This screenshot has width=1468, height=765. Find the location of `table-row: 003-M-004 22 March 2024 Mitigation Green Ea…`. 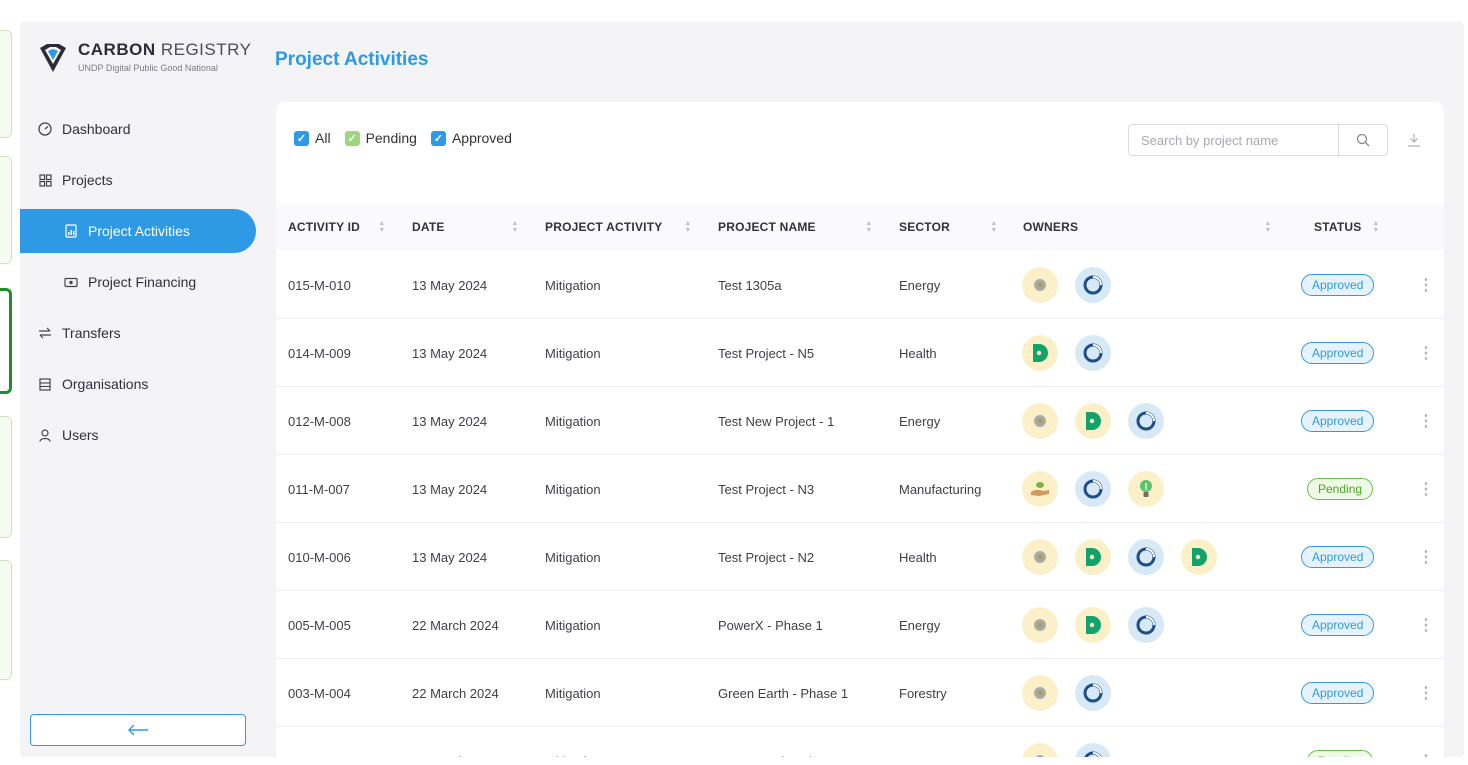

table-row: 003-M-004 22 March 2024 Mitigation Green Ea… is located at coordinates (860, 693).